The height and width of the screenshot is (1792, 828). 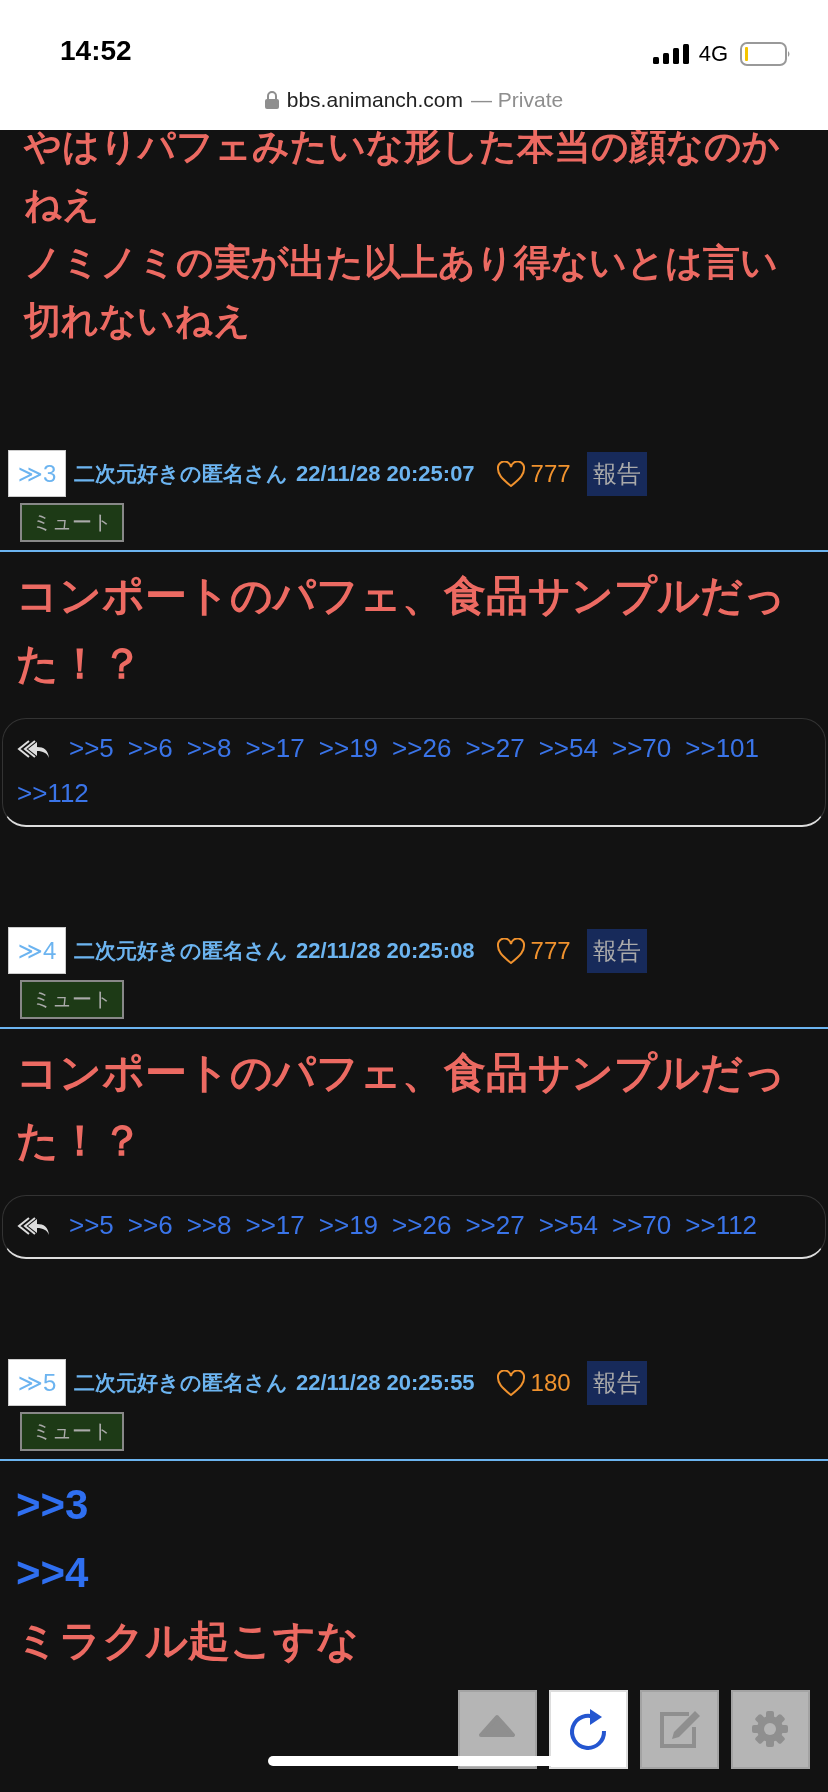 I want to click on post-number: ≫4, so click(x=37, y=950).